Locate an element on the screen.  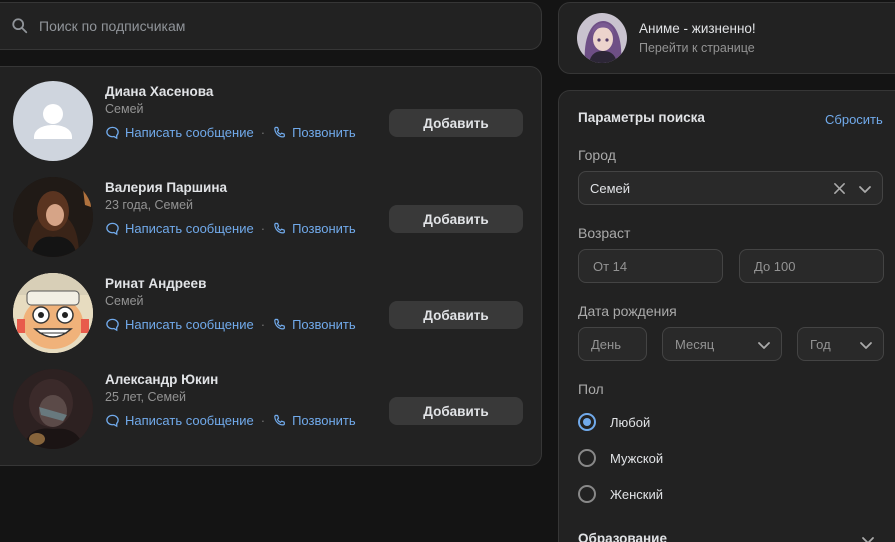
birth-year-value: Год is located at coordinates (820, 344).